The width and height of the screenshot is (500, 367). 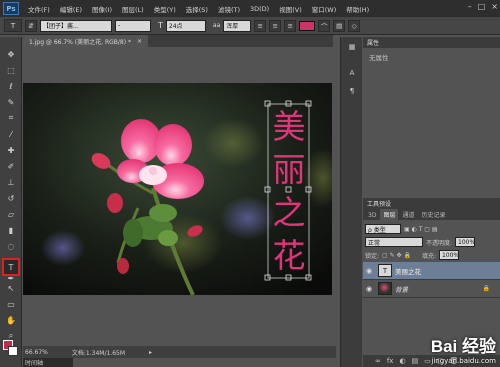 I want to click on background-color-swatch, so click(x=13, y=351).